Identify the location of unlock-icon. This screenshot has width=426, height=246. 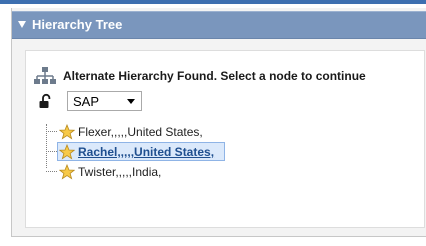
(46, 101).